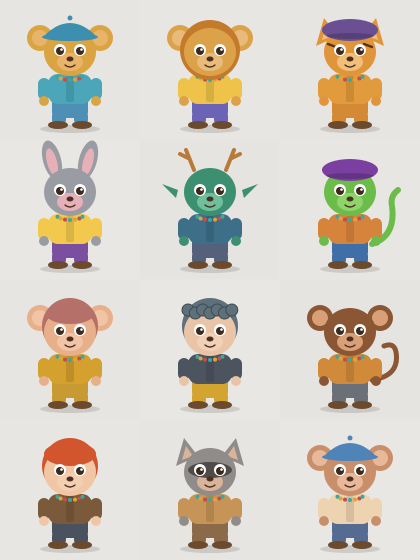 Image resolution: width=420 pixels, height=560 pixels. I want to click on hair-fringe, so click(70, 314).